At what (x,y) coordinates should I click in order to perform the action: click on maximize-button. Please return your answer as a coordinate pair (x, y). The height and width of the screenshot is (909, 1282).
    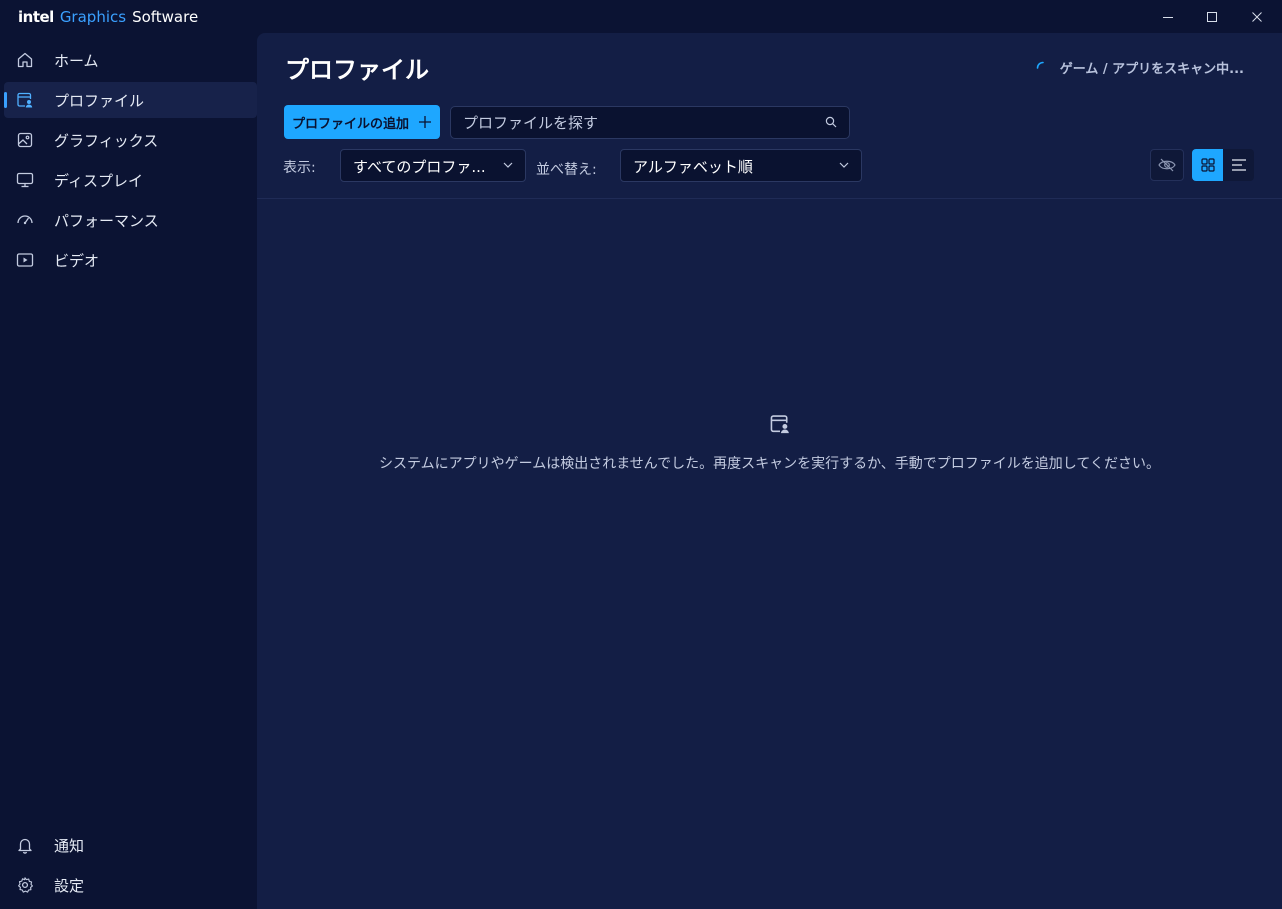
    Looking at the image, I should click on (1212, 16).